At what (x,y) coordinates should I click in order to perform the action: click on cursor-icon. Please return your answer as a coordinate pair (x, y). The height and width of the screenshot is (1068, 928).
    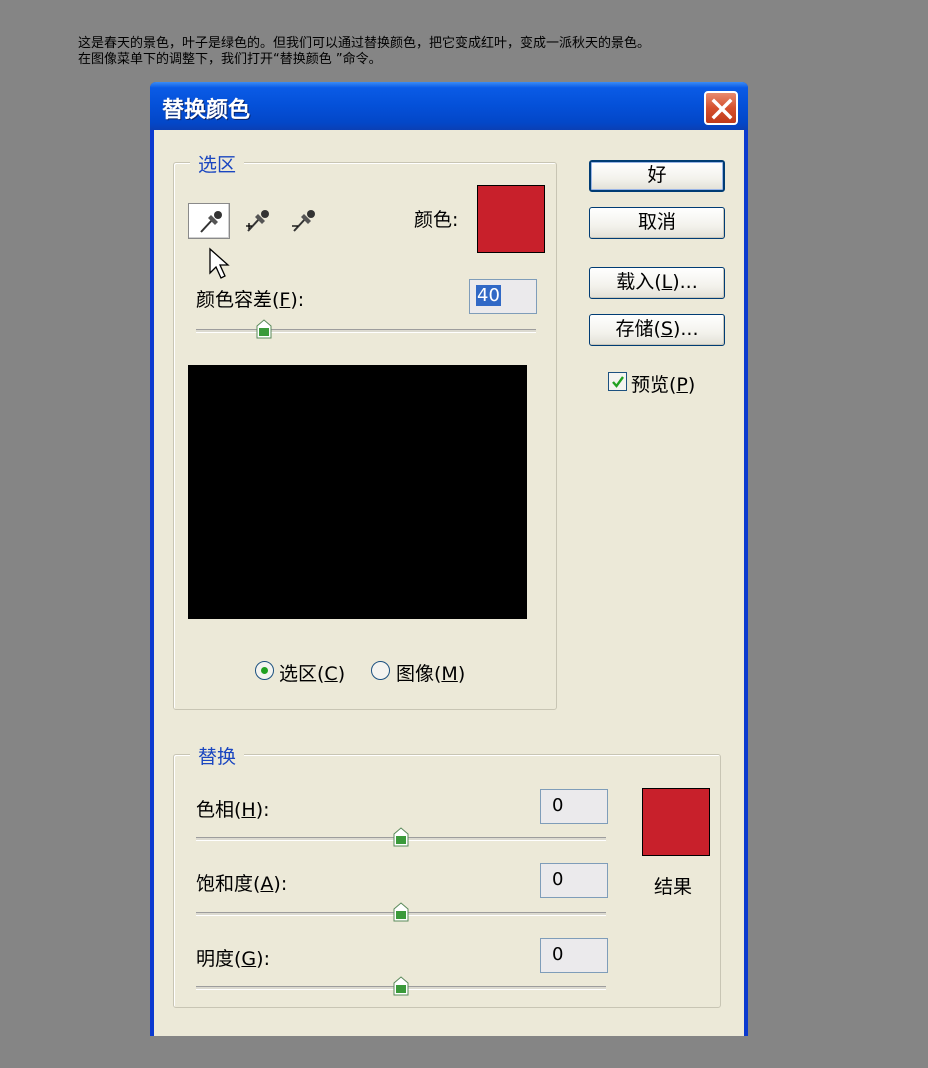
    Looking at the image, I should click on (219, 263).